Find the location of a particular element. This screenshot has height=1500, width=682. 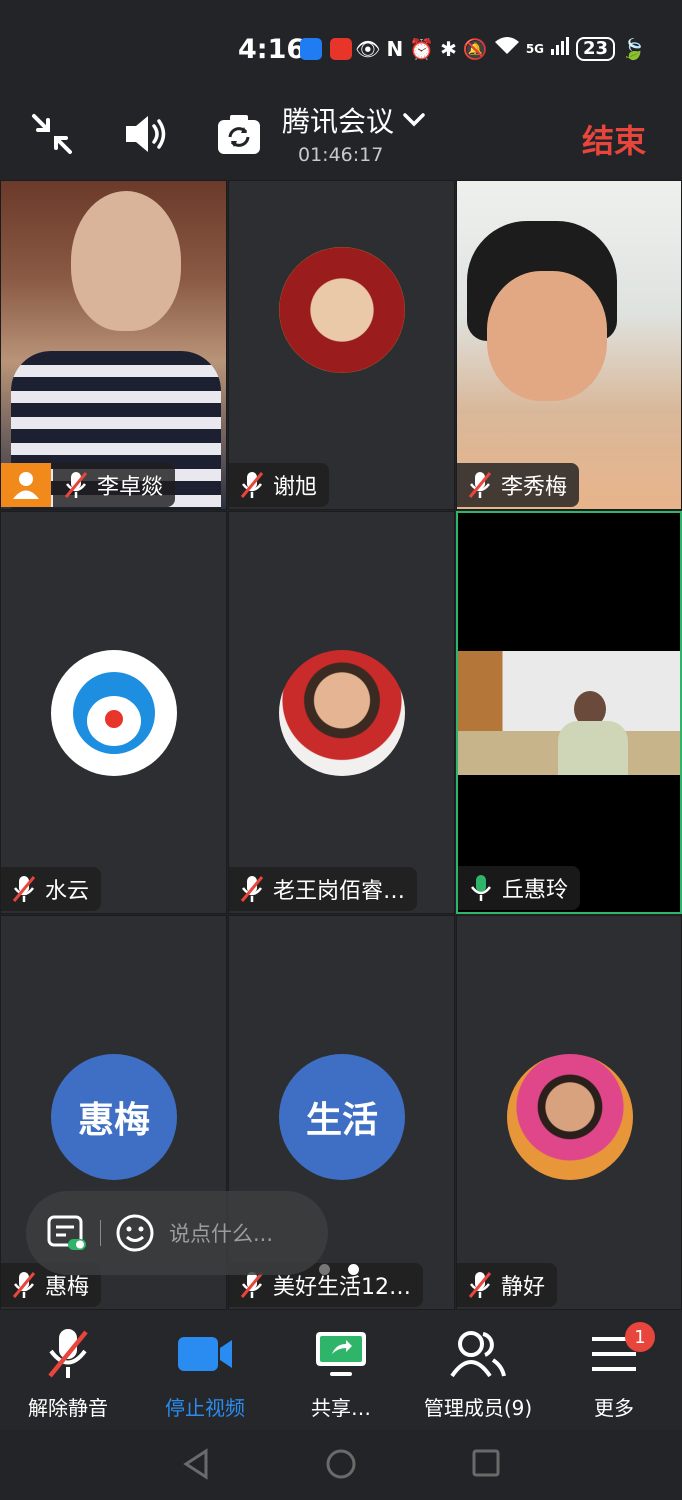

taobao-notification-icon is located at coordinates (341, 49).